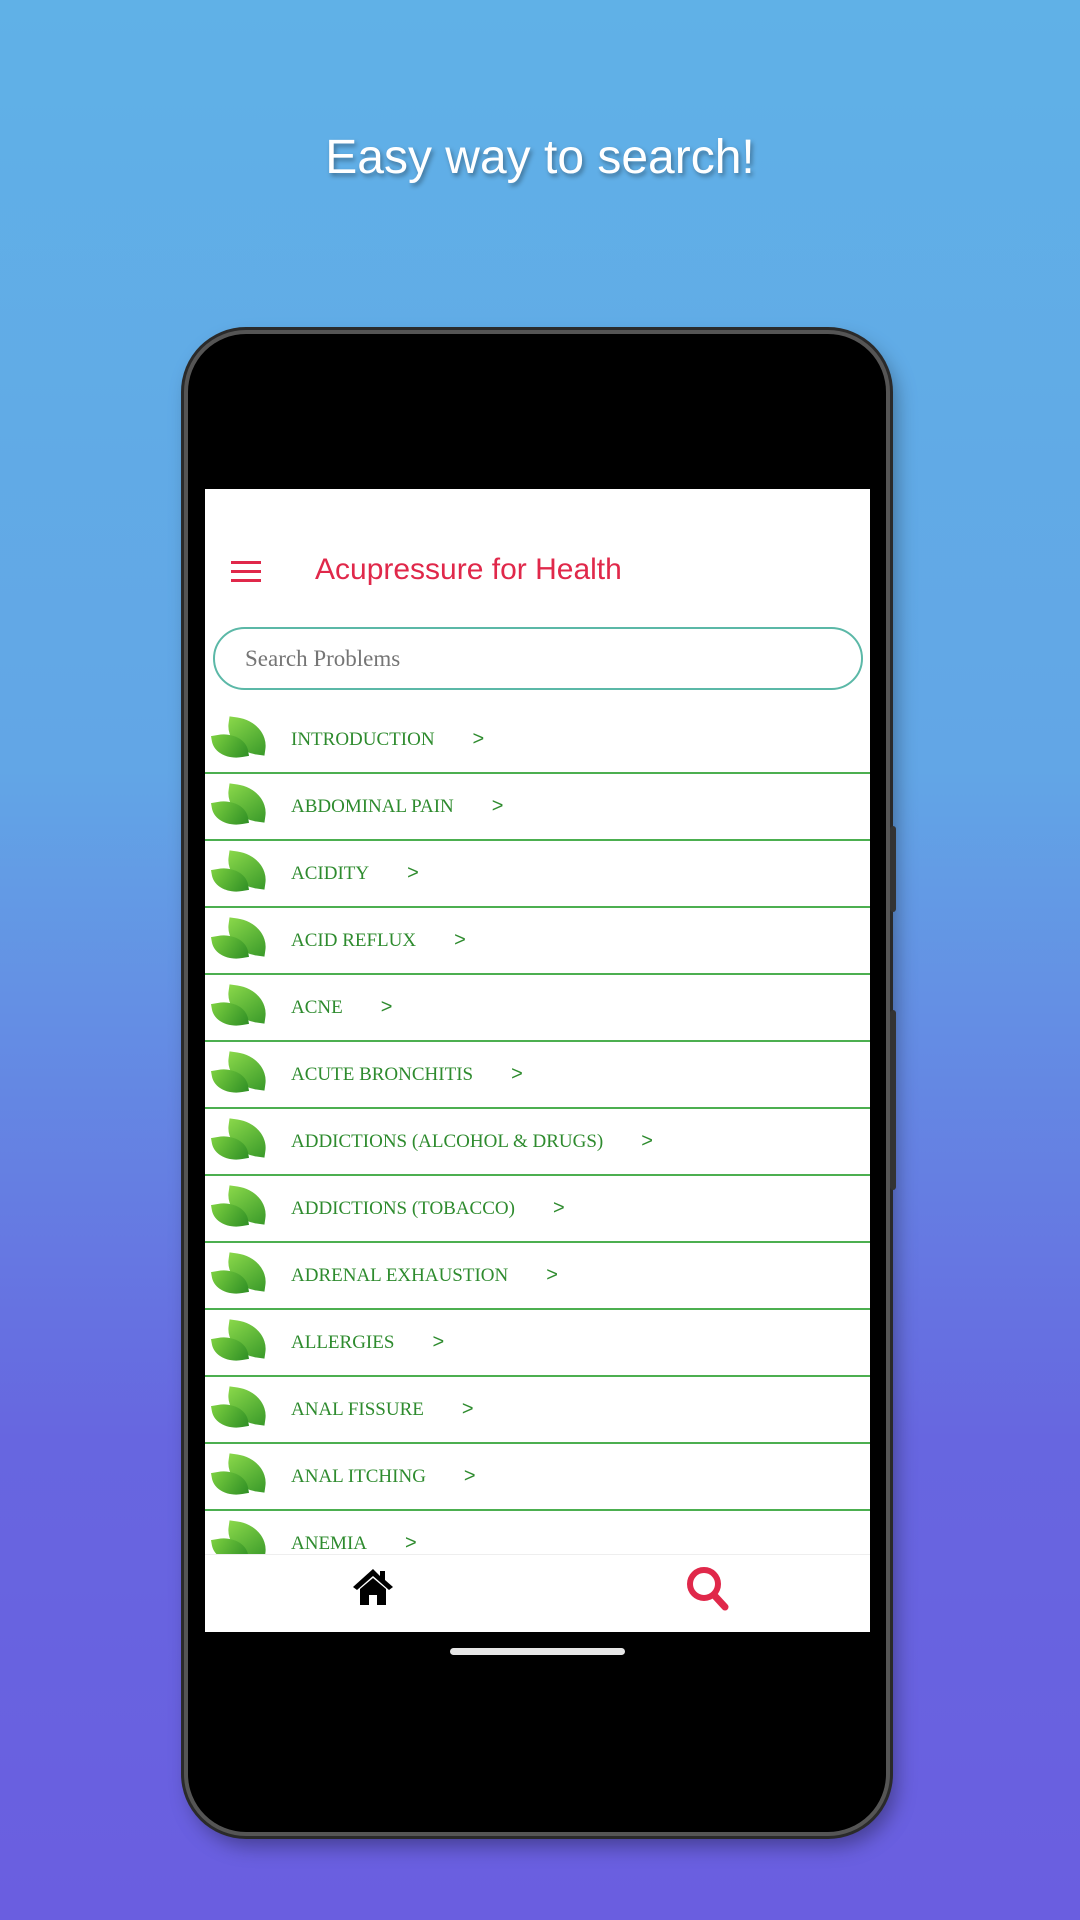 The image size is (1080, 1920). Describe the element at coordinates (329, 1543) in the screenshot. I see `list-item-label: ANEMIA` at that location.